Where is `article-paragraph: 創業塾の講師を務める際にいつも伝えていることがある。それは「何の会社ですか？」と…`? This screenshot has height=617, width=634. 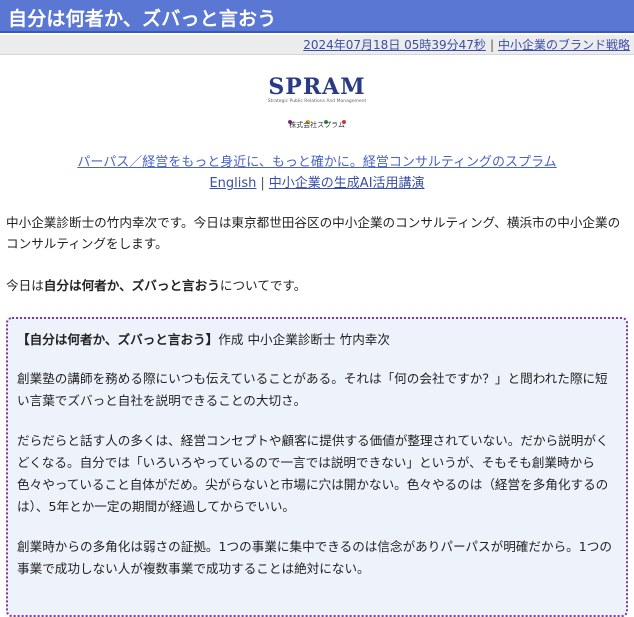 article-paragraph: 創業塾の講師を務める際にいつも伝えていることがある。それは「何の会社ですか？」と… is located at coordinates (312, 389).